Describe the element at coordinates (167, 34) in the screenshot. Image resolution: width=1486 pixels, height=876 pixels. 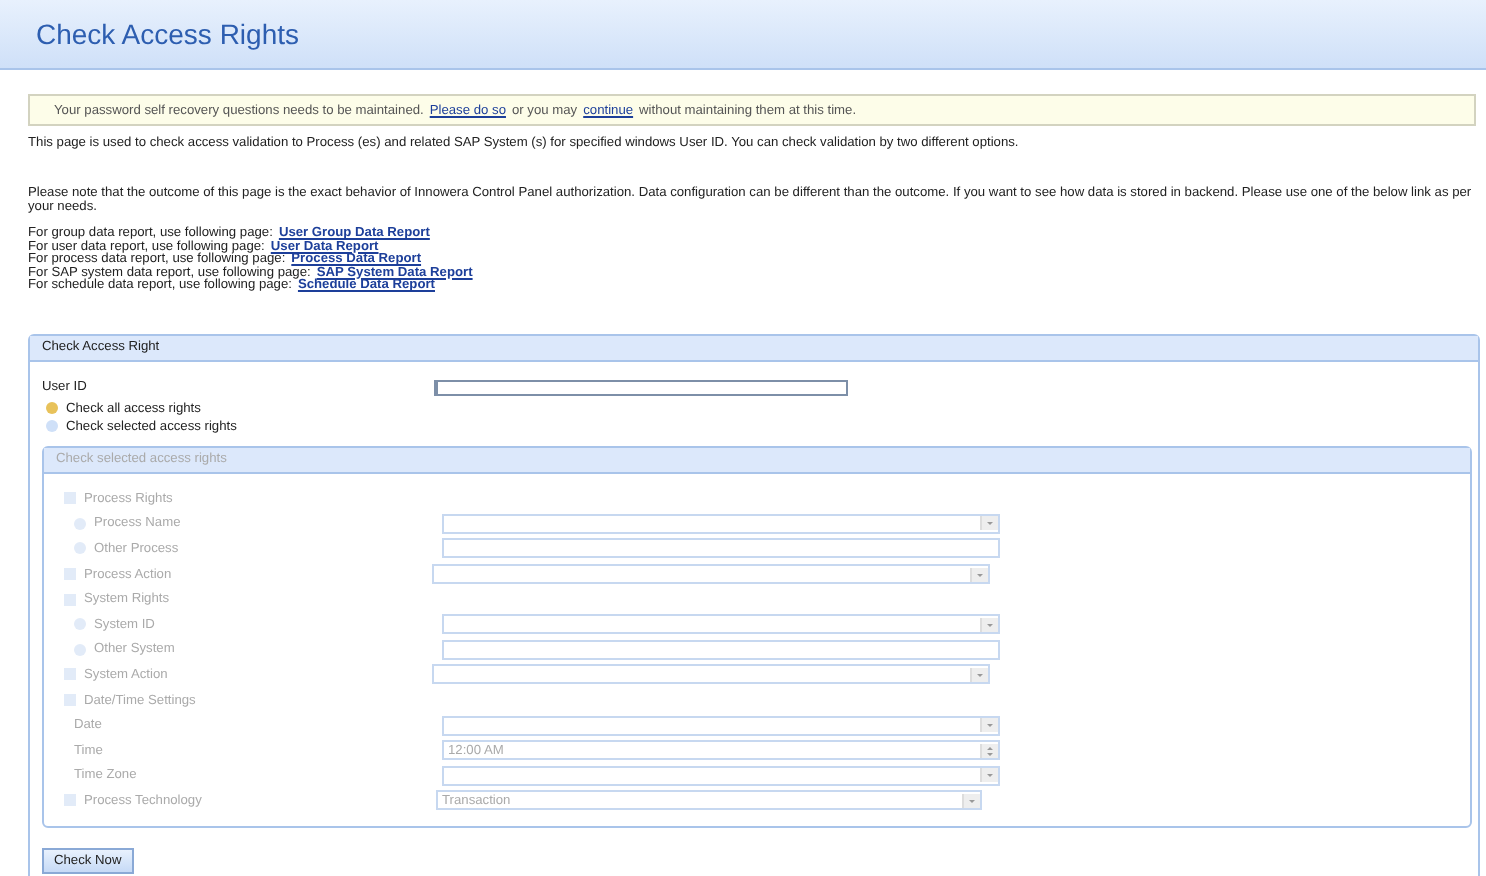
I see `page-title: Check Access Rights` at that location.